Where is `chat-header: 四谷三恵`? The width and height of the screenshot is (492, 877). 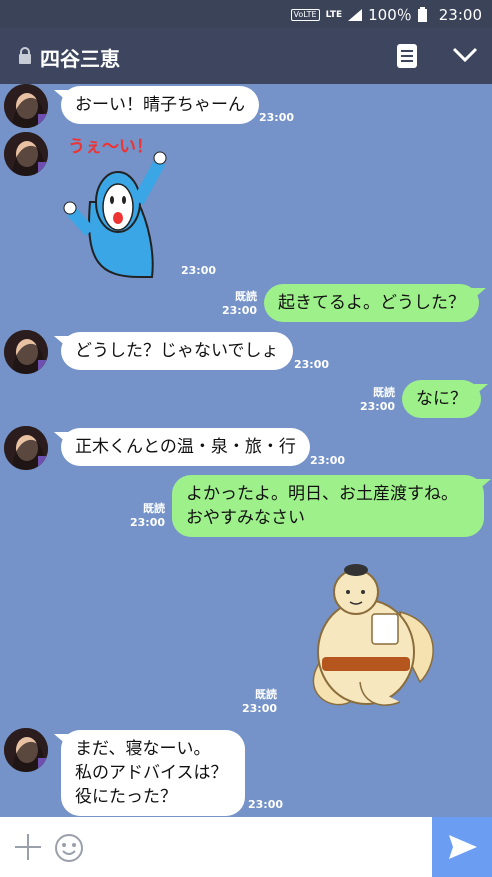 chat-header: 四谷三恵 is located at coordinates (246, 56).